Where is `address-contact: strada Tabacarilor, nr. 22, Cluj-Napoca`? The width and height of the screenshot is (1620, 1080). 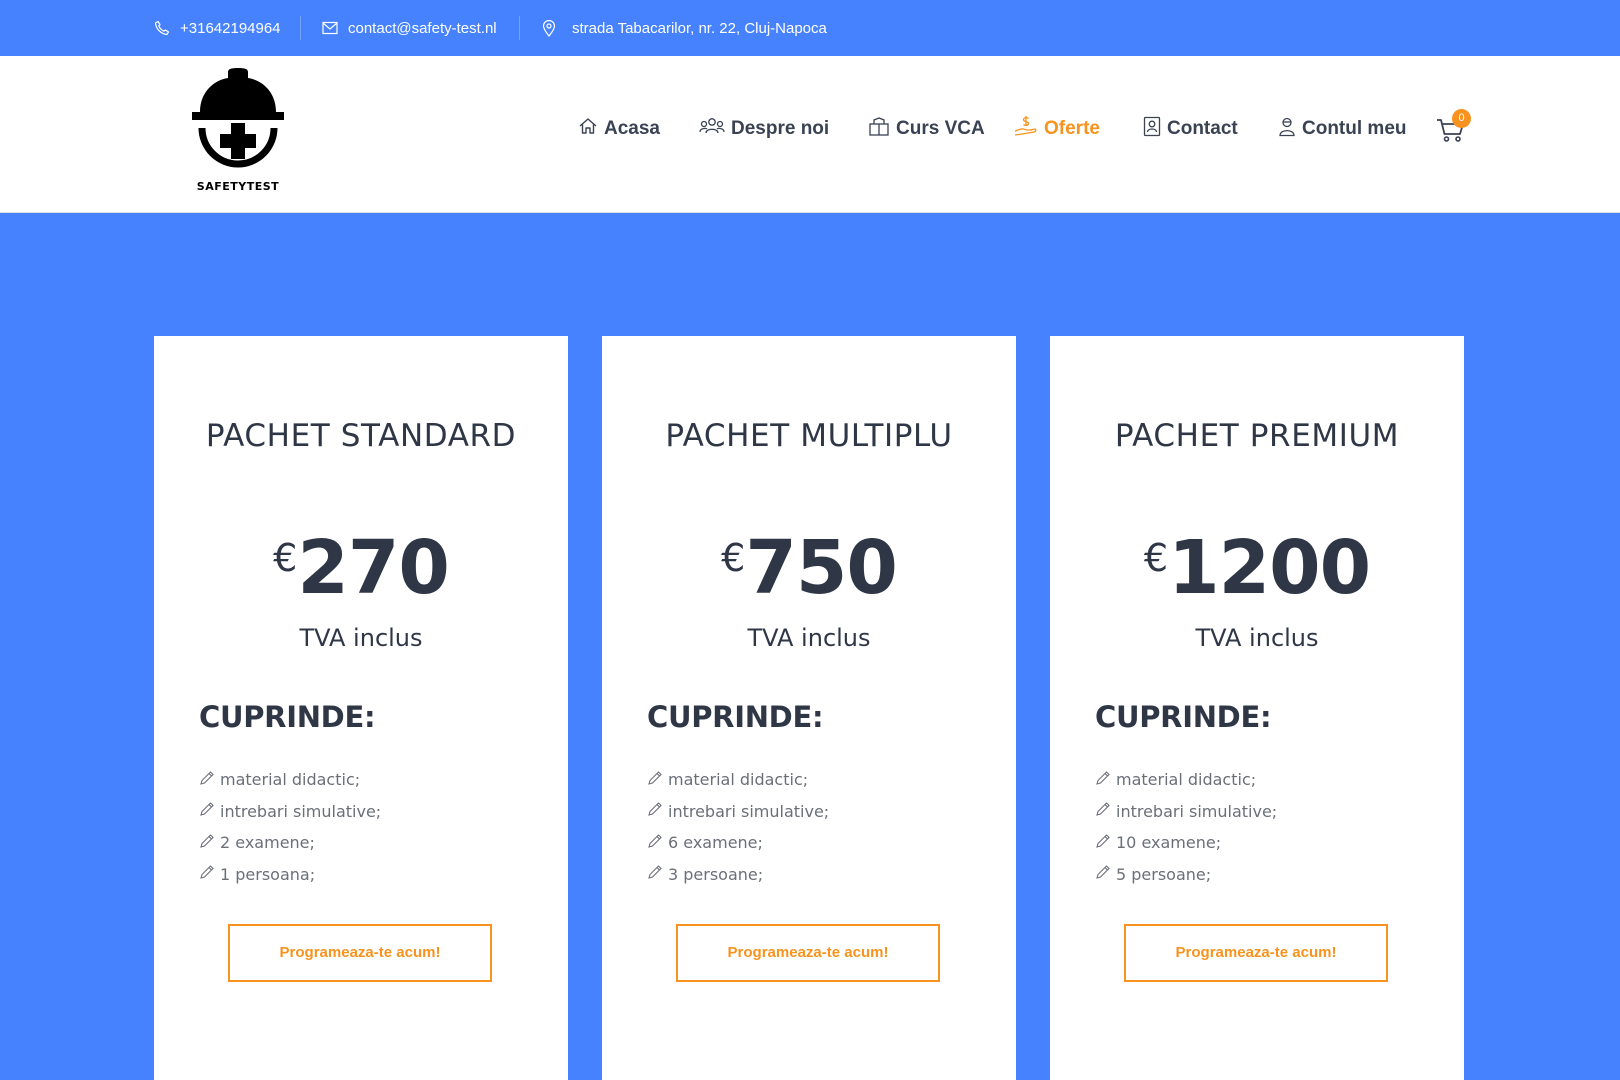 address-contact: strada Tabacarilor, nr. 22, Cluj-Napoca is located at coordinates (684, 28).